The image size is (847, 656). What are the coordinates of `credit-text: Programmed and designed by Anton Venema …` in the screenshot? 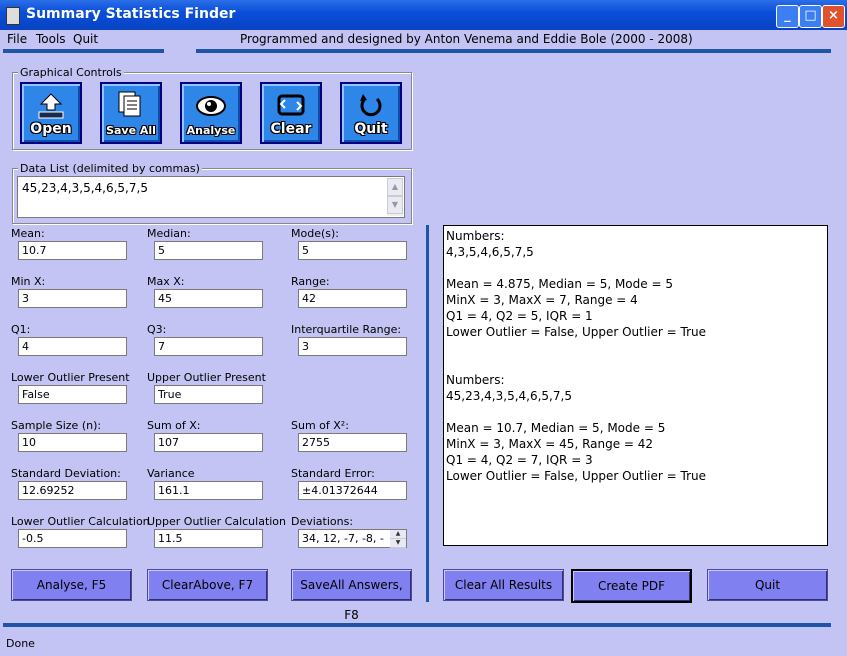 It's located at (466, 39).